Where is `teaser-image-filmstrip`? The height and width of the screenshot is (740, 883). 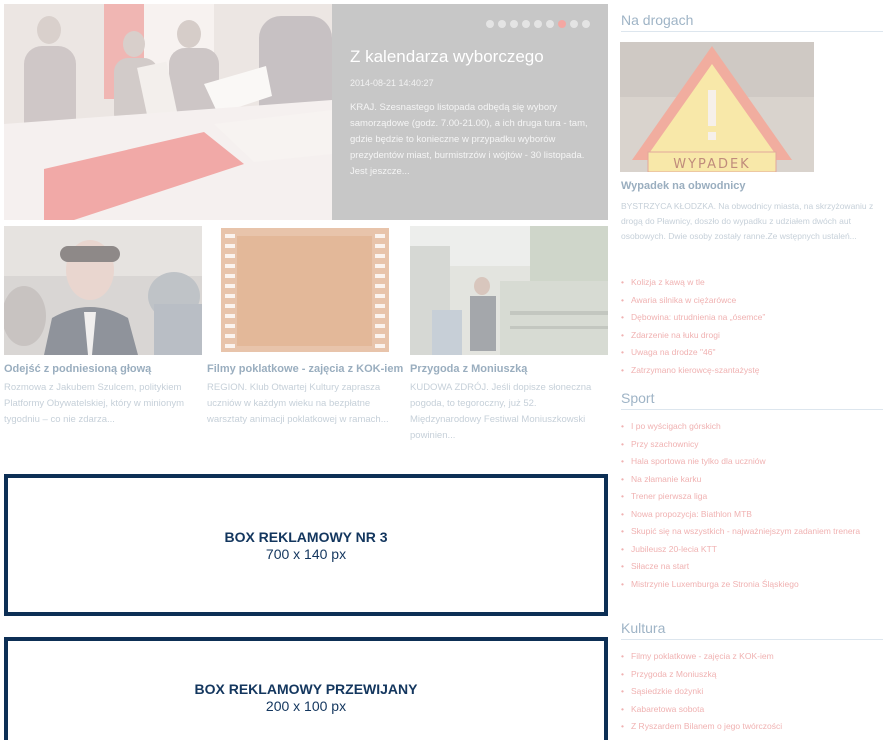 teaser-image-filmstrip is located at coordinates (306, 290).